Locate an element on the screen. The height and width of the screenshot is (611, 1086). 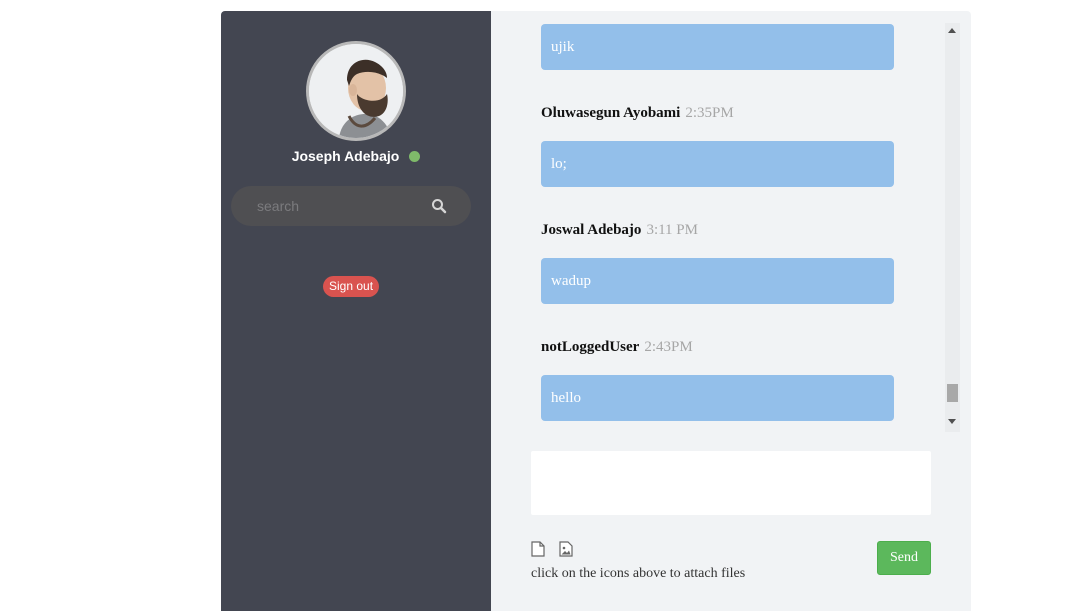
file-icon is located at coordinates (538, 549).